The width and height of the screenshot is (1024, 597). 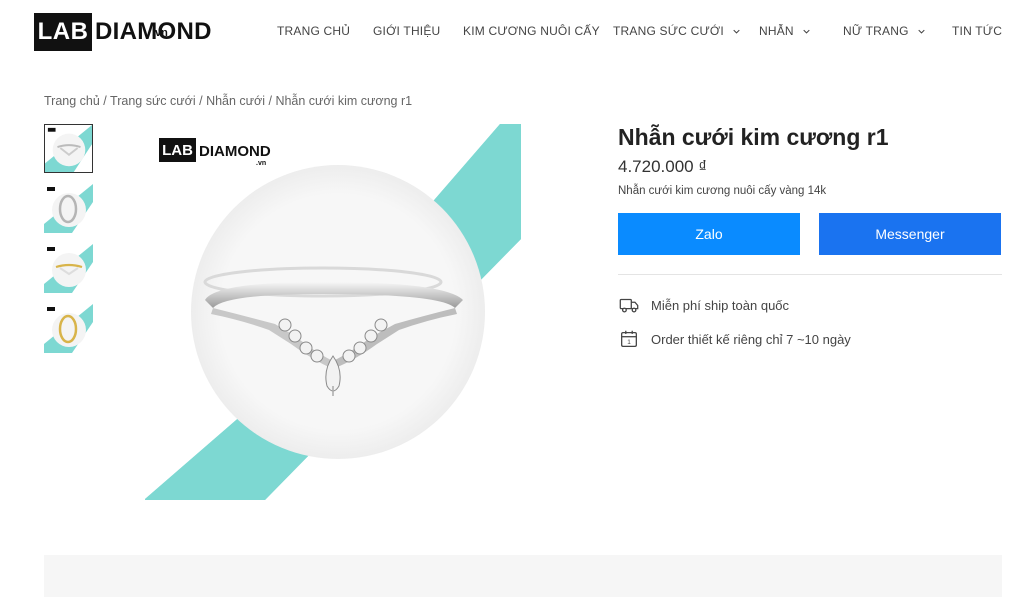 I want to click on logo-lab-box: LAB, so click(x=63, y=32).